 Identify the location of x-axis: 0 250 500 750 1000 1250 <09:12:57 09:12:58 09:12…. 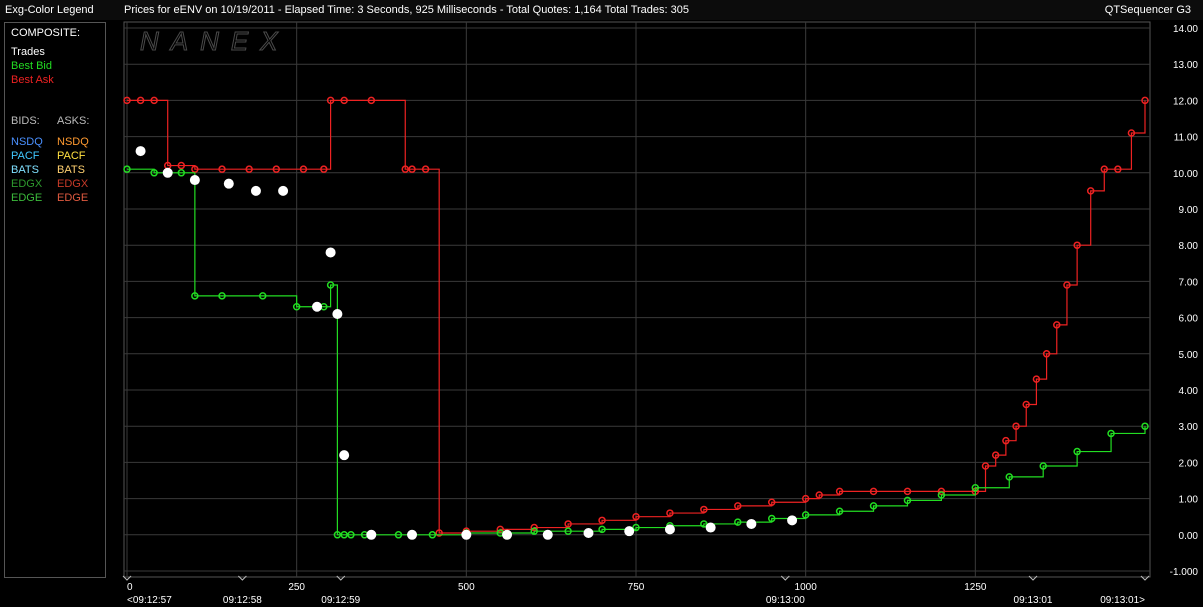
(636, 590).